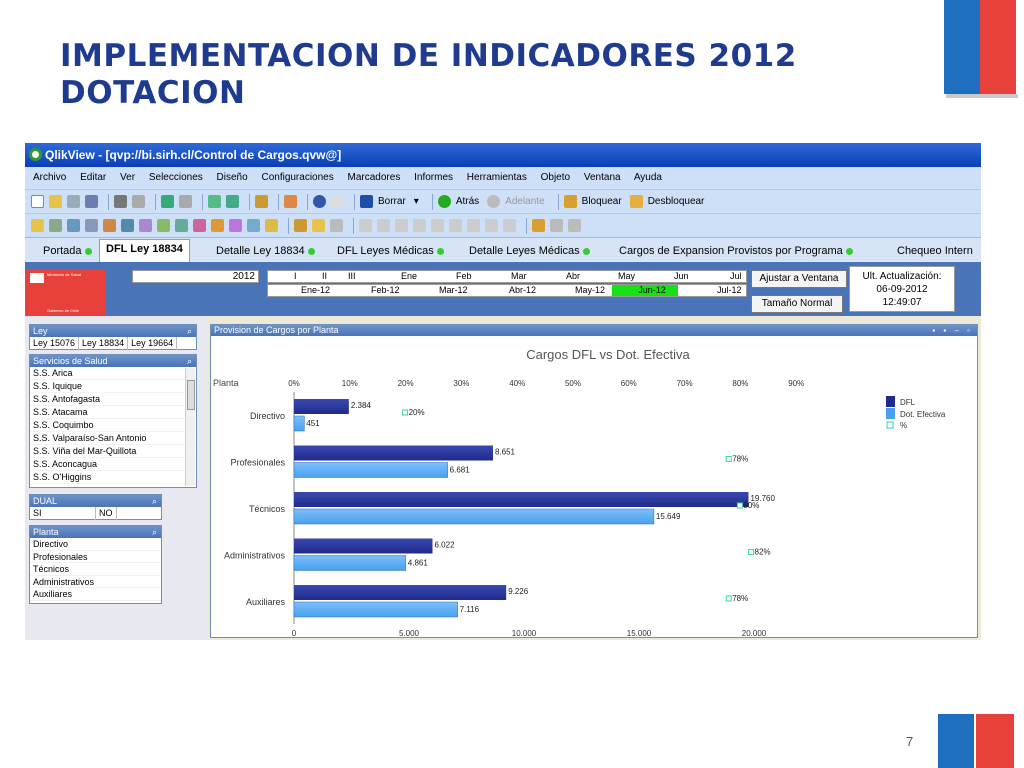 This screenshot has height=768, width=1024. What do you see at coordinates (113, 425) in the screenshot?
I see `list-item: S.S. Coquimbo` at bounding box center [113, 425].